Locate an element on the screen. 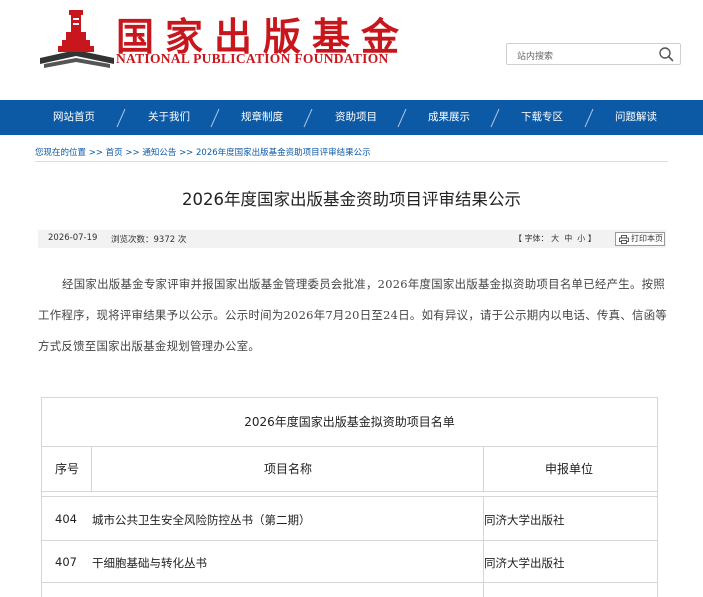 The image size is (703, 597). view-count: 浏览次数：9372 次 is located at coordinates (148, 239).